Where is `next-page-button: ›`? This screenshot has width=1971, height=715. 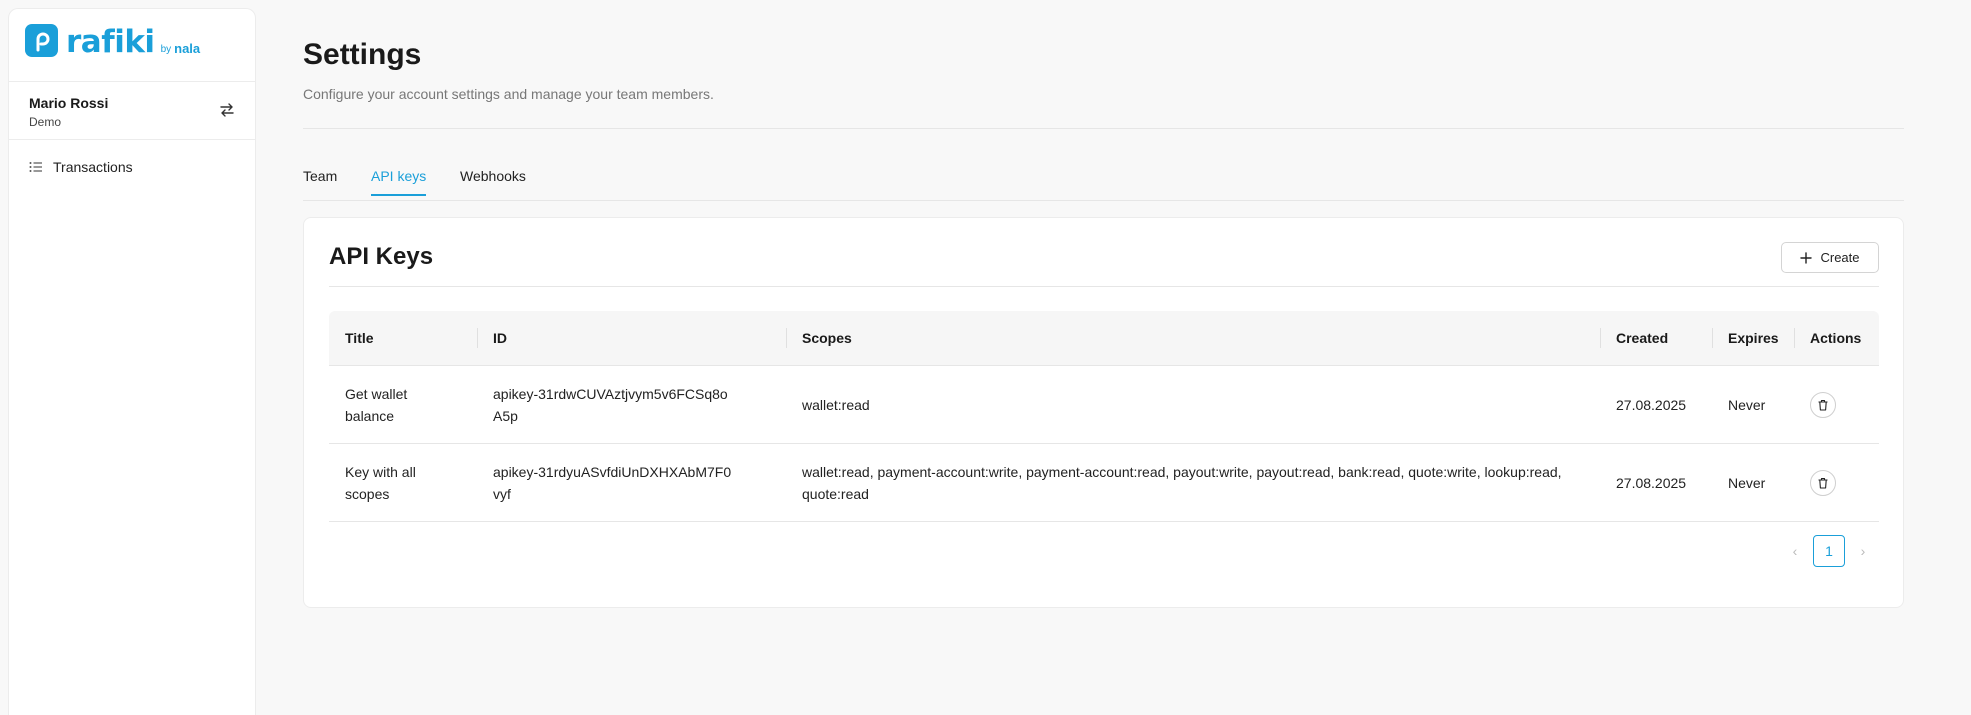
next-page-button: › is located at coordinates (1863, 551).